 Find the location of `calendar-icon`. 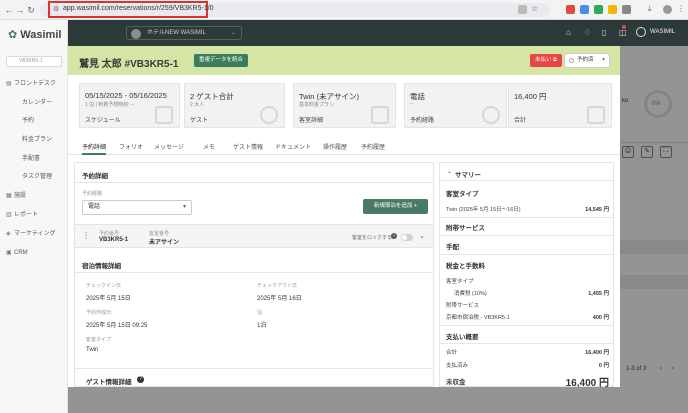

calendar-icon is located at coordinates (164, 115).